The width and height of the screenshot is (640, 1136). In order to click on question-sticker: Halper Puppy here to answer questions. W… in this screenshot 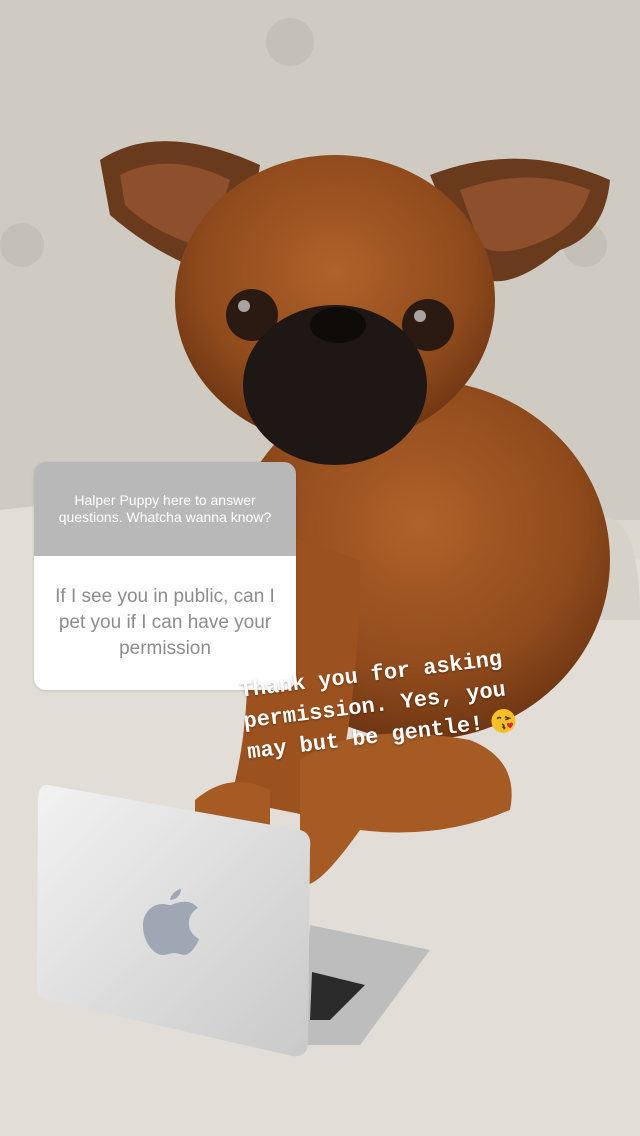, I will do `click(165, 576)`.